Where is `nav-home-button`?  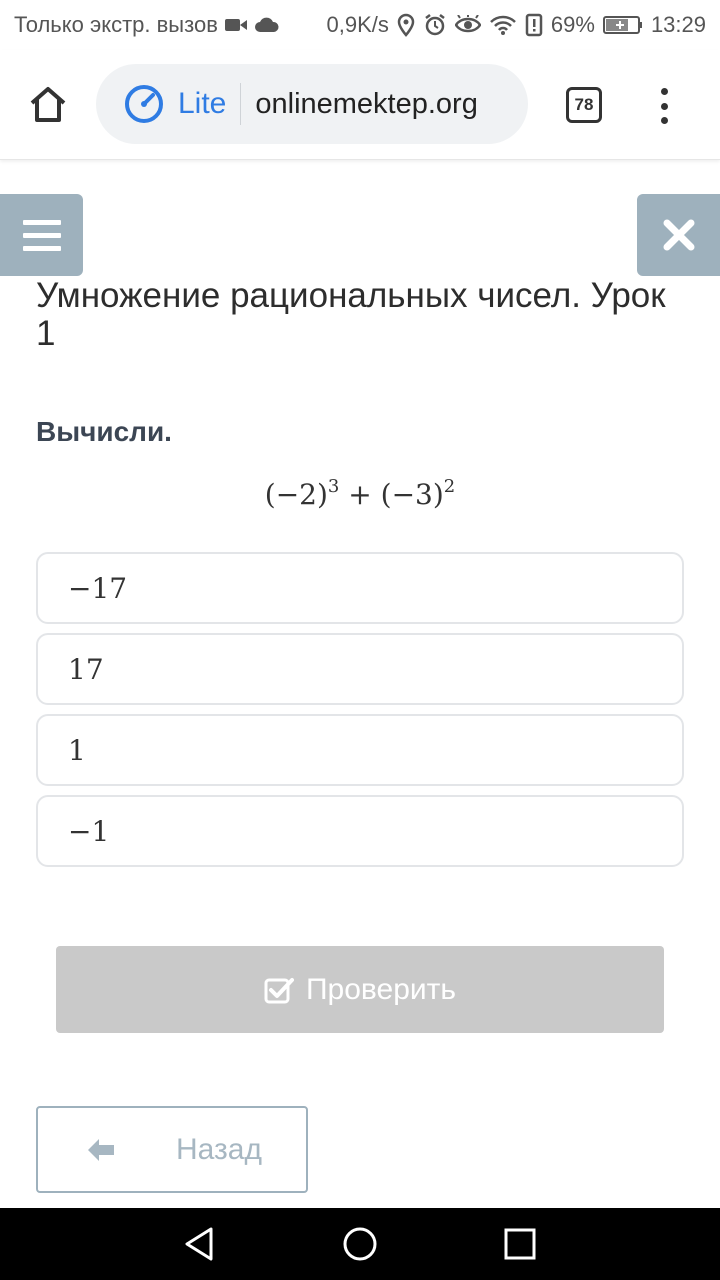 nav-home-button is located at coordinates (360, 1246).